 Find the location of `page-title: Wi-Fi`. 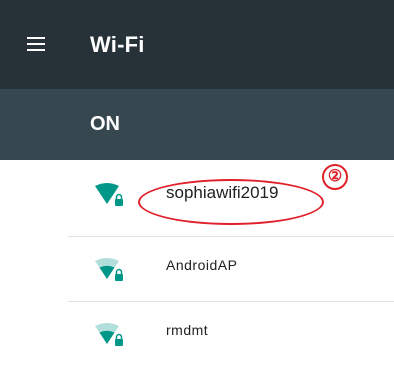

page-title: Wi-Fi is located at coordinates (117, 44).